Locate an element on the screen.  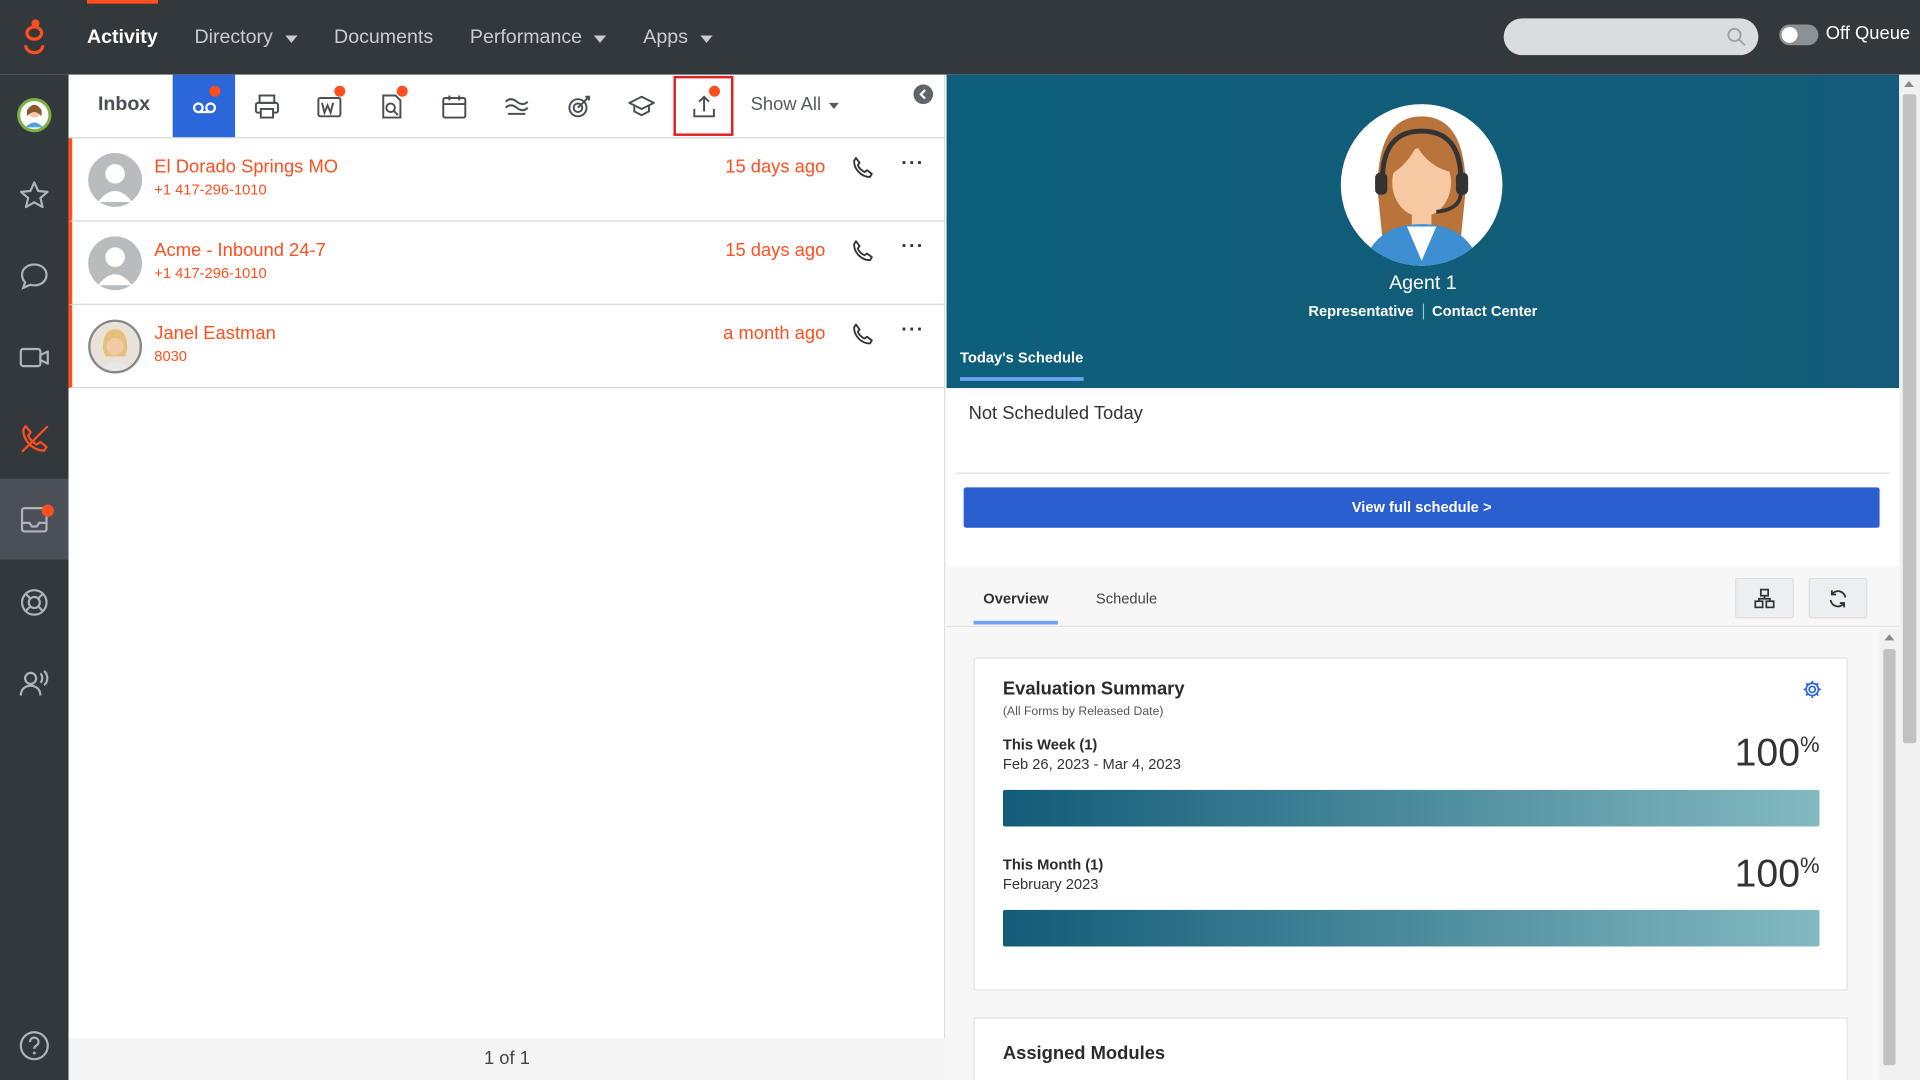
nav-documents: Documents is located at coordinates (384, 37).